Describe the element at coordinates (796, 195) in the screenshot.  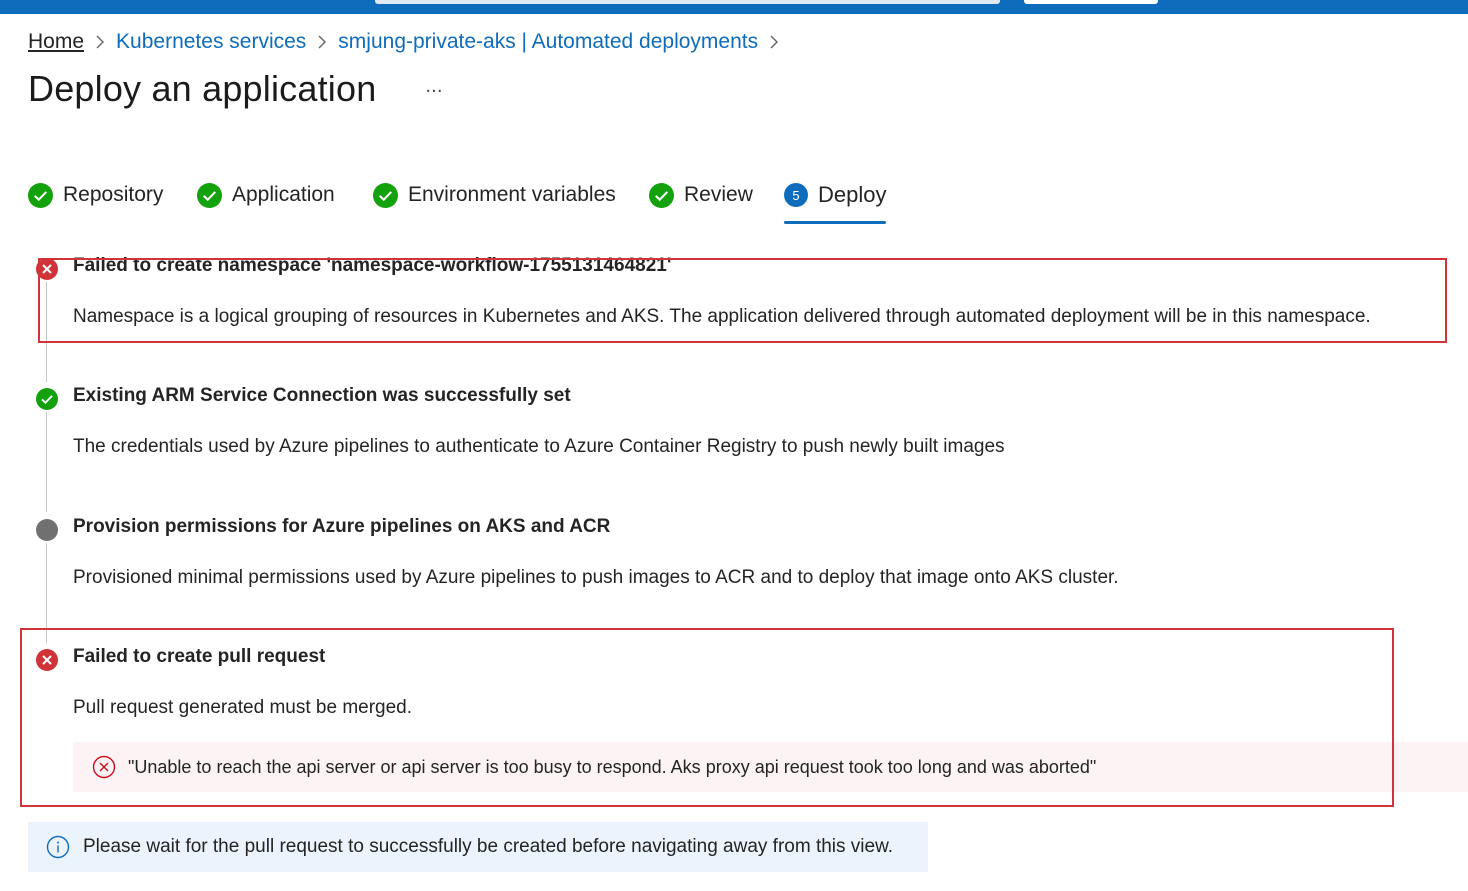
I see `step-number-badge: 5` at that location.